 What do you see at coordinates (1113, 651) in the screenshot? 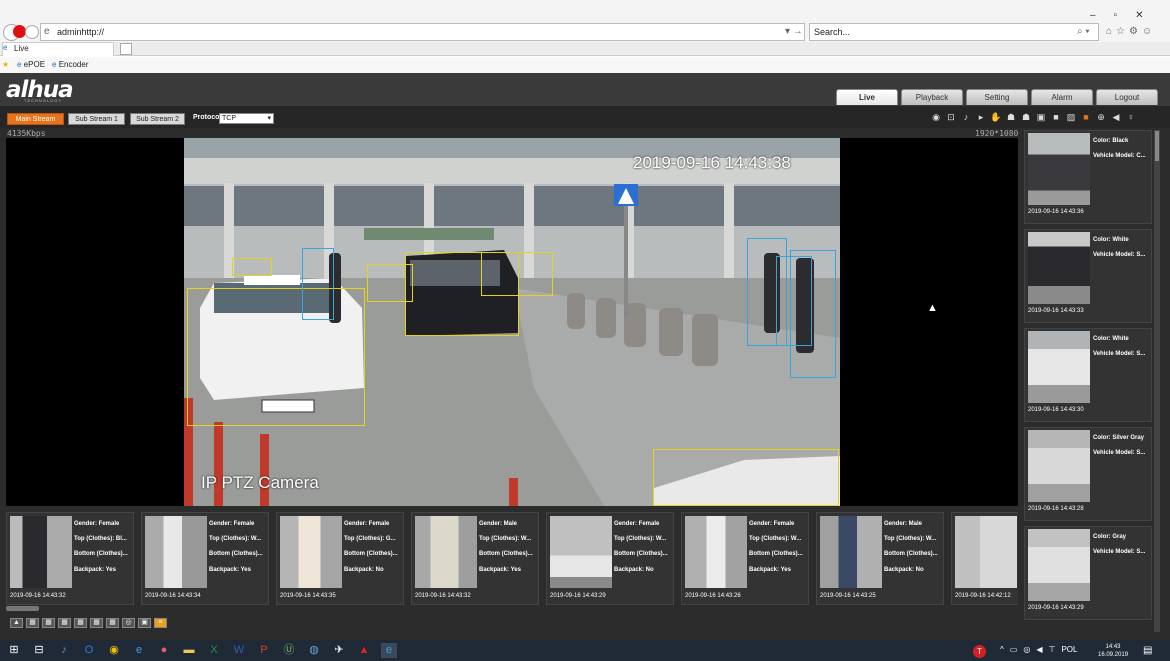
I see `taskbar-clock: 14:43 16.09.2019` at bounding box center [1113, 651].